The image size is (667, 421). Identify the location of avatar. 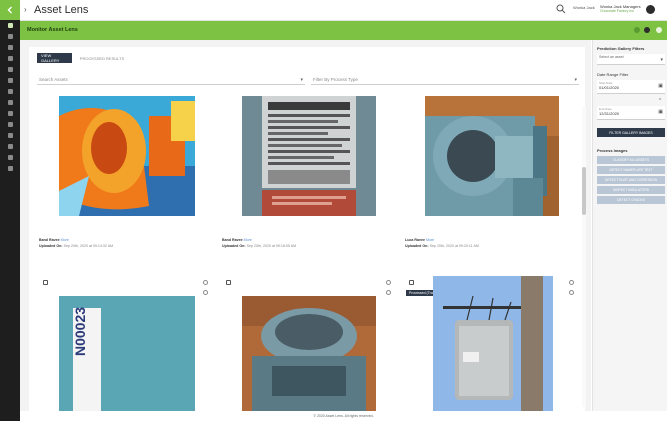
(650, 9).